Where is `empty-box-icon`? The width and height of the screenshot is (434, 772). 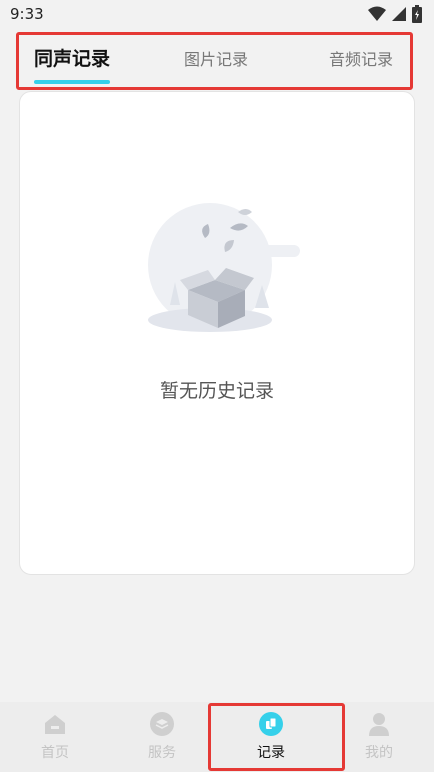 empty-box-icon is located at coordinates (224, 267).